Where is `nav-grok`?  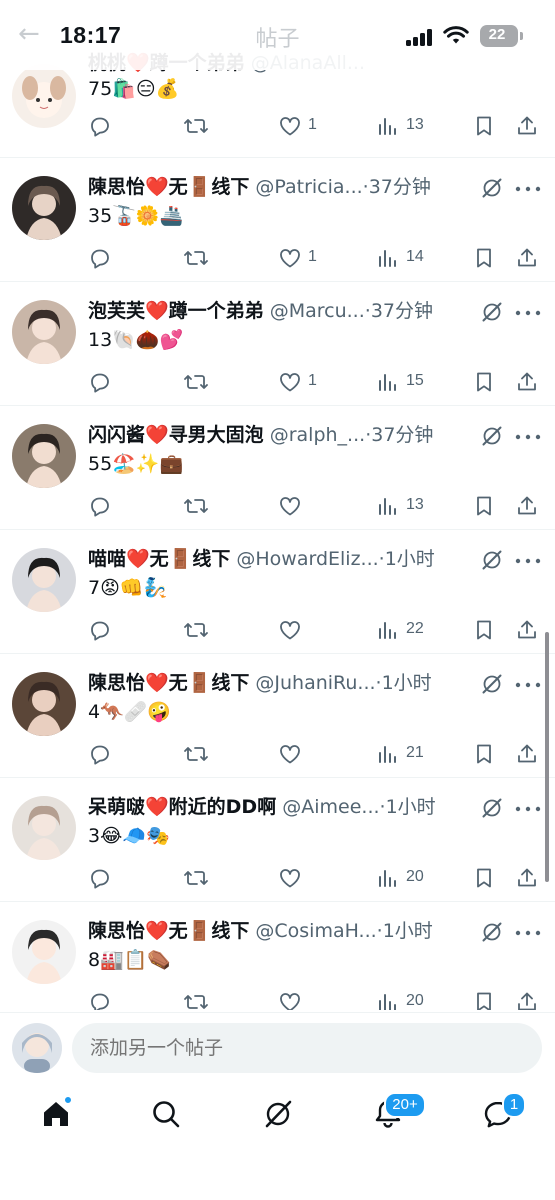
nav-grok is located at coordinates (280, 1116).